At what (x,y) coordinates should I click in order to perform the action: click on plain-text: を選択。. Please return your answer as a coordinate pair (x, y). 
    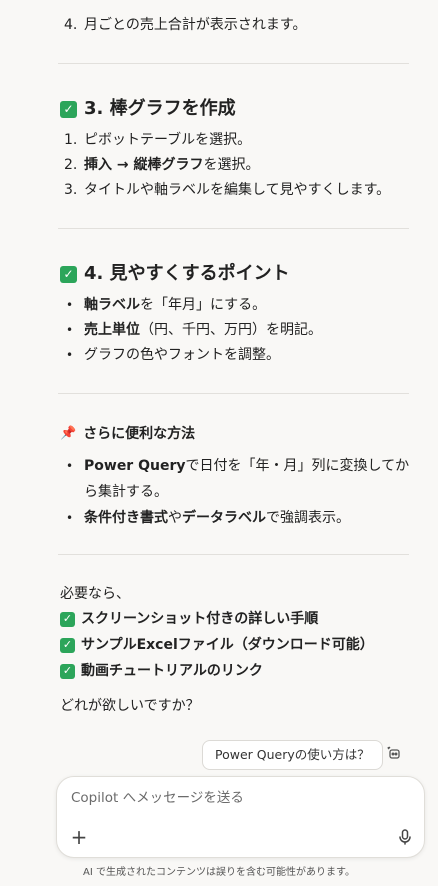
    Looking at the image, I should click on (231, 165).